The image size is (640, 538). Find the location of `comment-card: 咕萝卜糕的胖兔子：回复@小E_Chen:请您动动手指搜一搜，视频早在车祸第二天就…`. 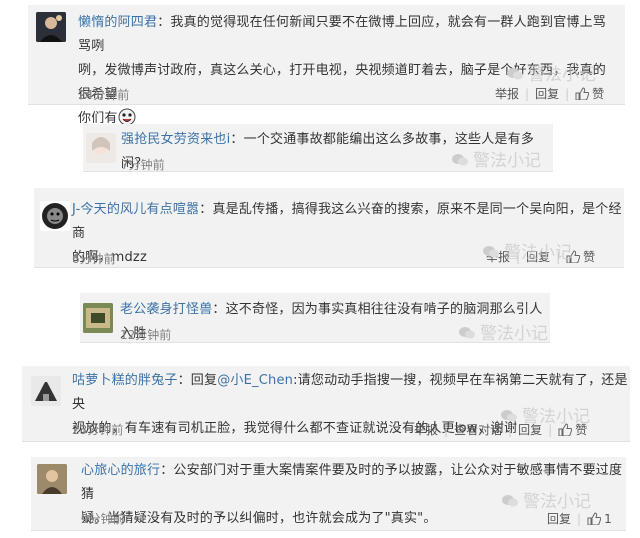

comment-card: 咕萝卜糕的胖兔子：回复@小E_Chen:请您动动手指搜一搜，视频早在车祸第二天就… is located at coordinates (326, 404).